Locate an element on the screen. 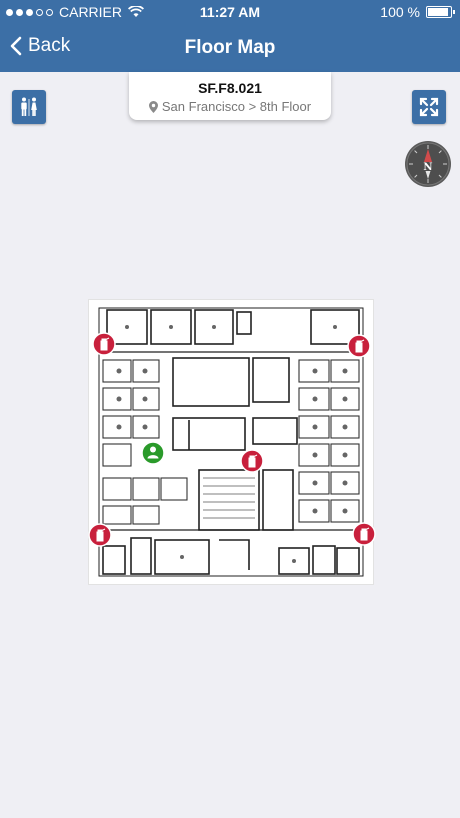 This screenshot has width=460, height=818. top-bar: CARRIER 11:27 AM 100 % Back Floor Map is located at coordinates (230, 36).